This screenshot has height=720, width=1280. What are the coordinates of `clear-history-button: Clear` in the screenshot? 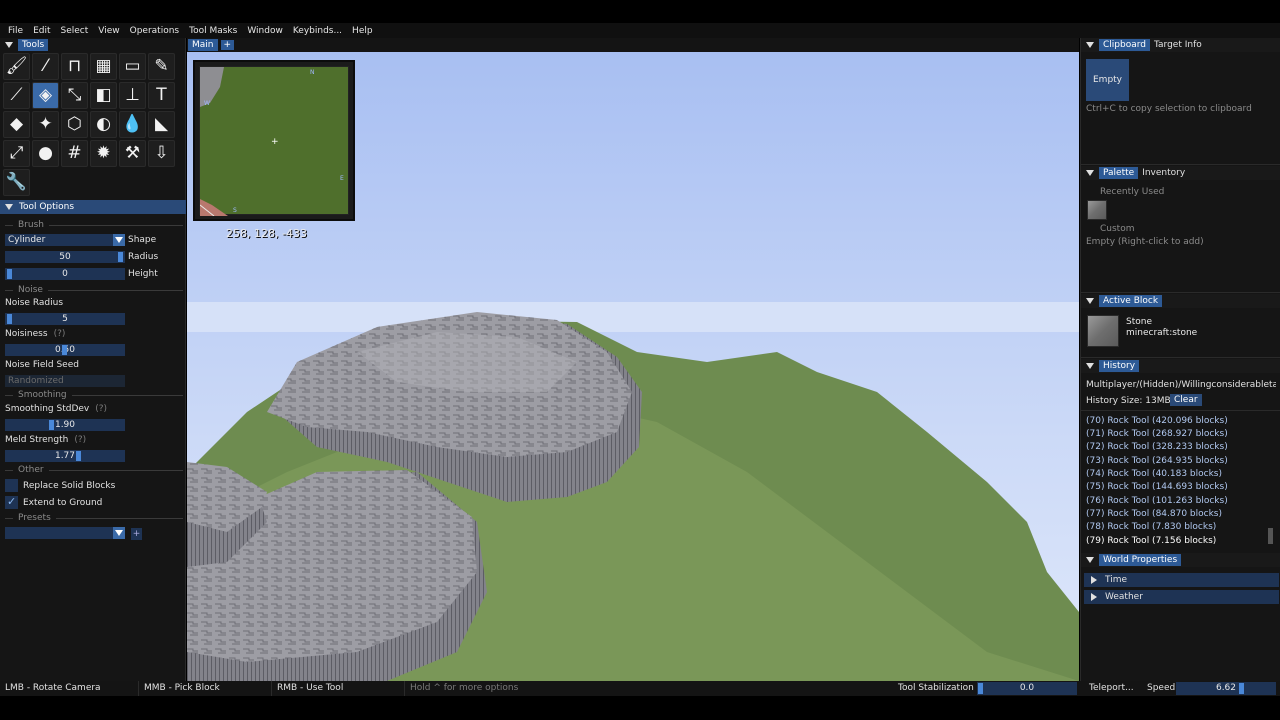 It's located at (1186, 400).